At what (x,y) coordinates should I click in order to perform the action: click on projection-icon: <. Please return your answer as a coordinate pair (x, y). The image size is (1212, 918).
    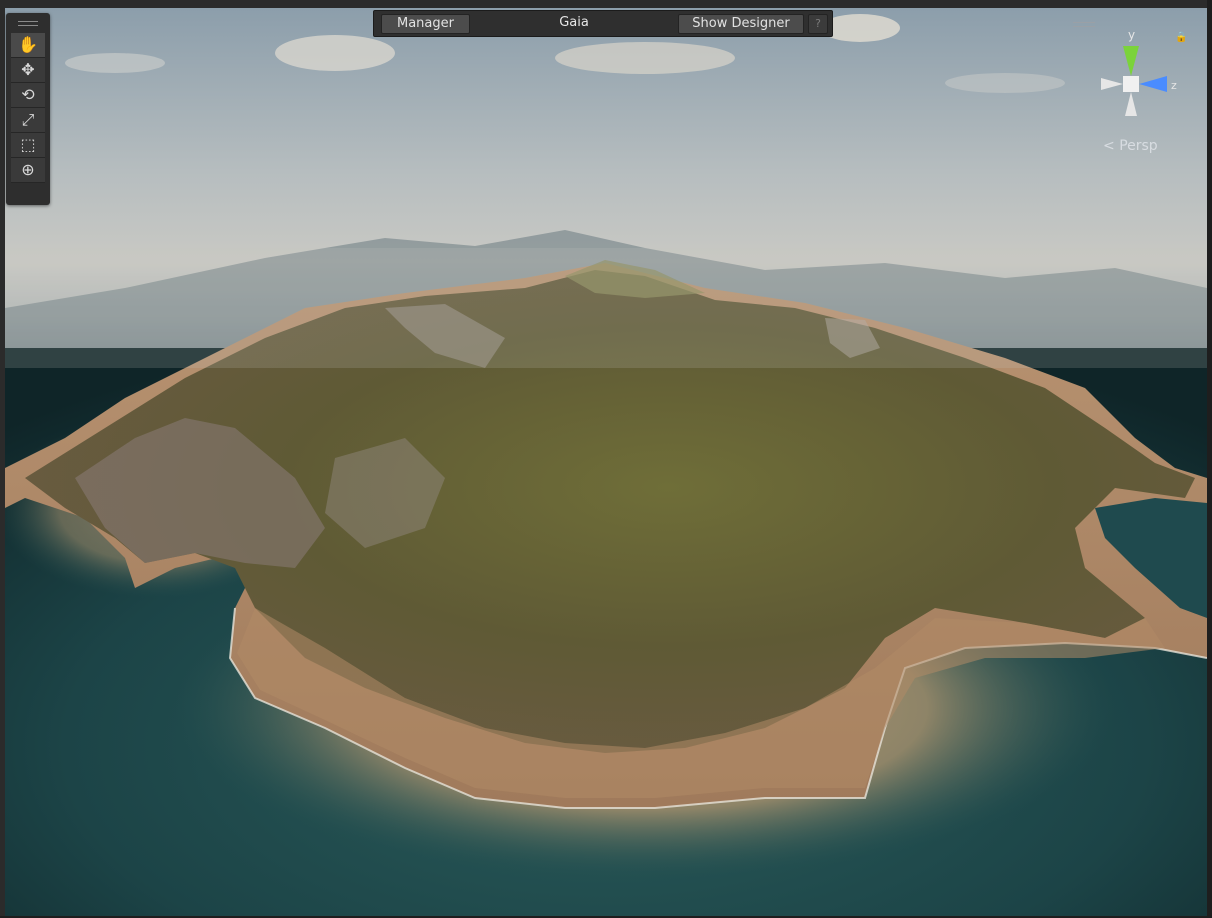
    Looking at the image, I should click on (1109, 146).